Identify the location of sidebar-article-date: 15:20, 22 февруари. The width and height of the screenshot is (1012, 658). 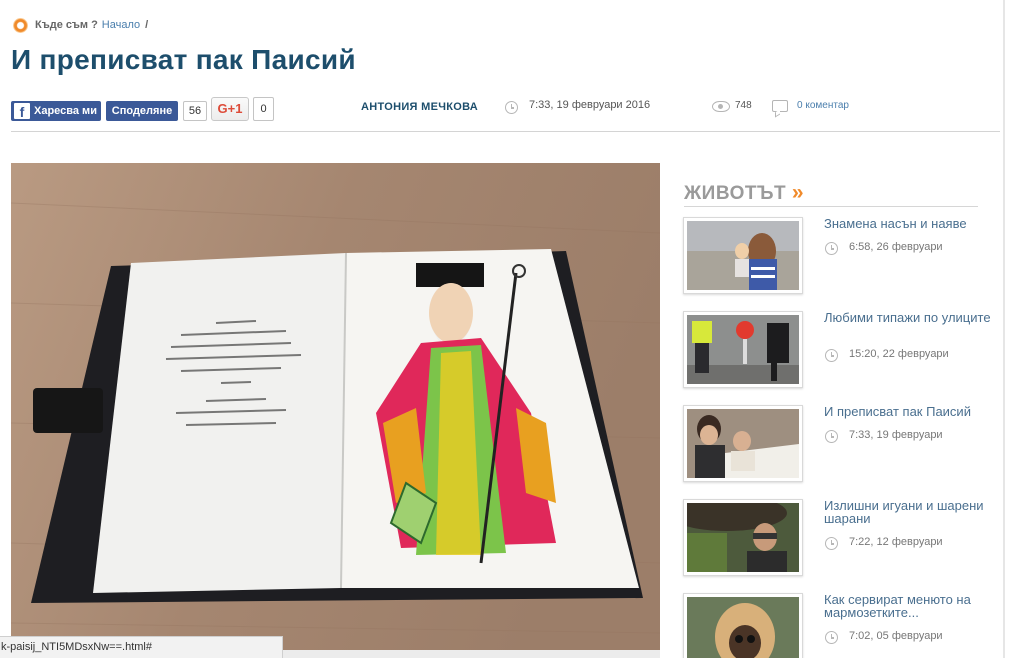
(899, 354).